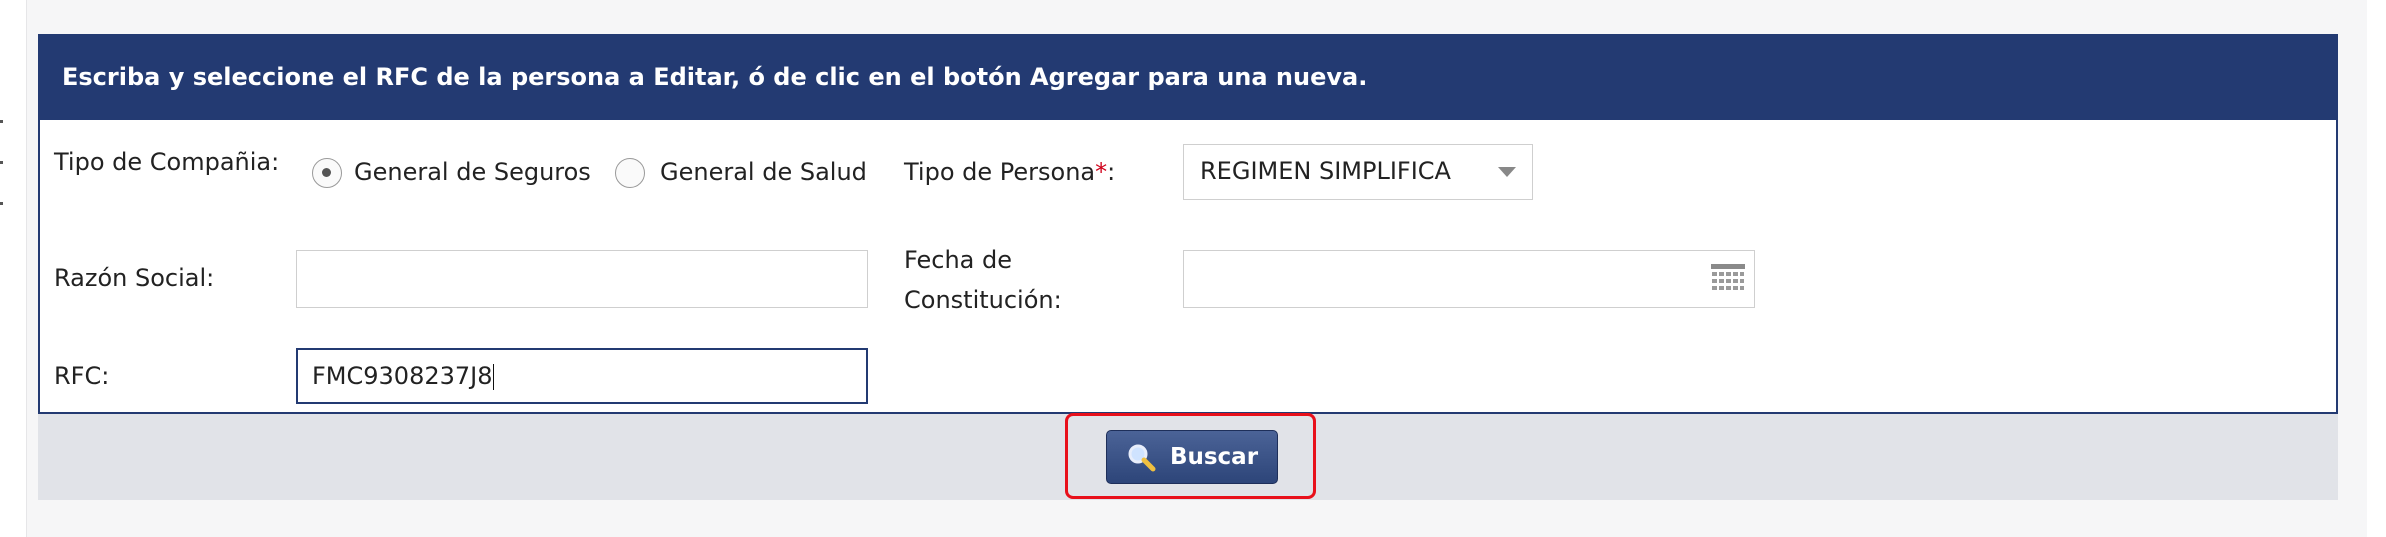  Describe the element at coordinates (402, 376) in the screenshot. I see `rfc-value: FMC9308237J8` at that location.